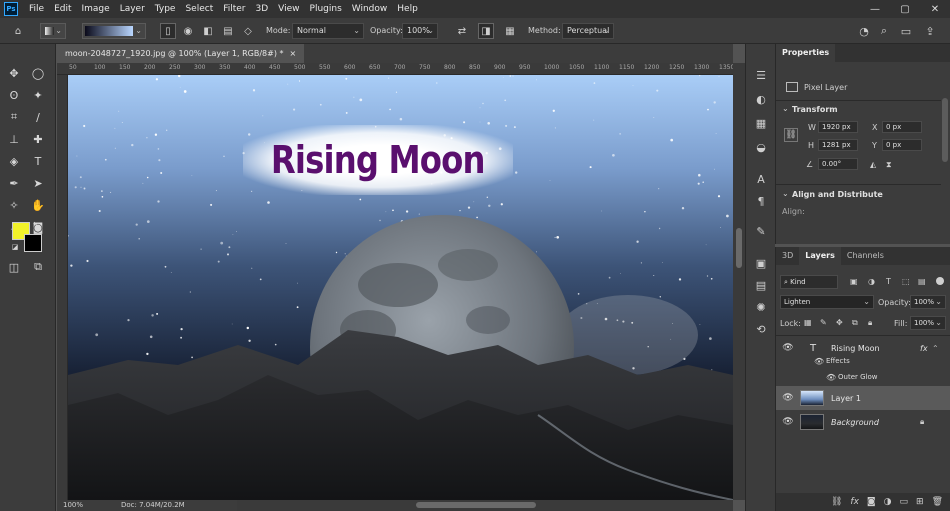 This screenshot has height=511, width=950. Describe the element at coordinates (18, 31) in the screenshot. I see `home-icon: ⌂` at that location.